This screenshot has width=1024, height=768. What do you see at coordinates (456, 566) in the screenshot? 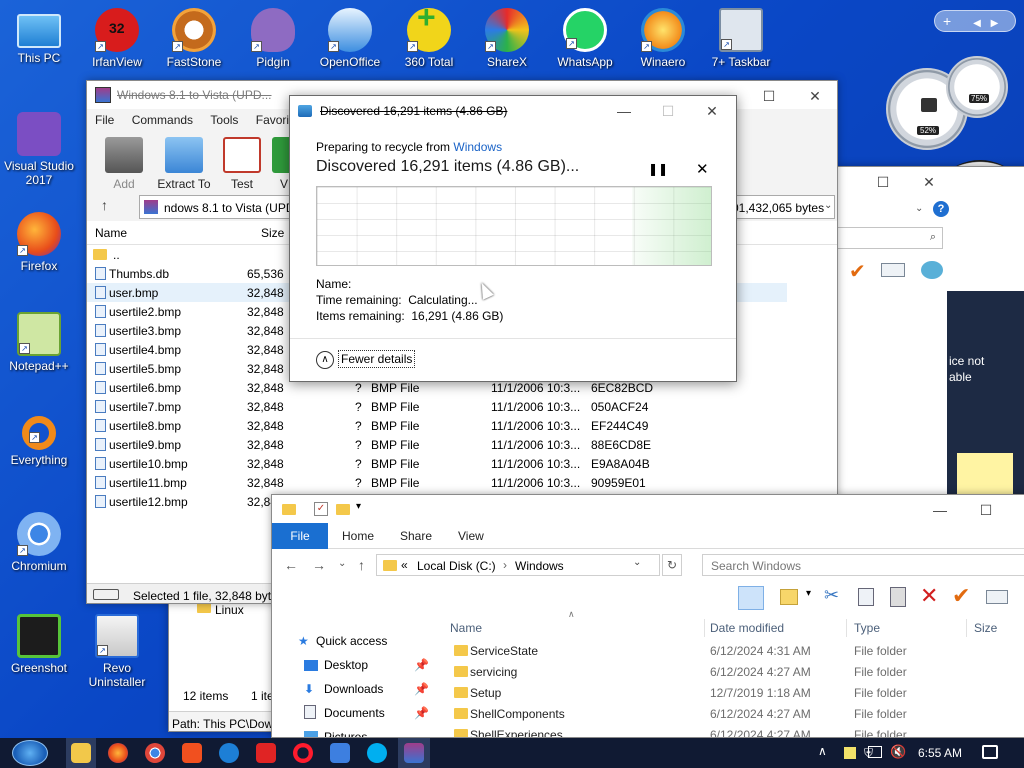
I see `breadcrumb-local-disk: Local Disk (C:)` at bounding box center [456, 566].